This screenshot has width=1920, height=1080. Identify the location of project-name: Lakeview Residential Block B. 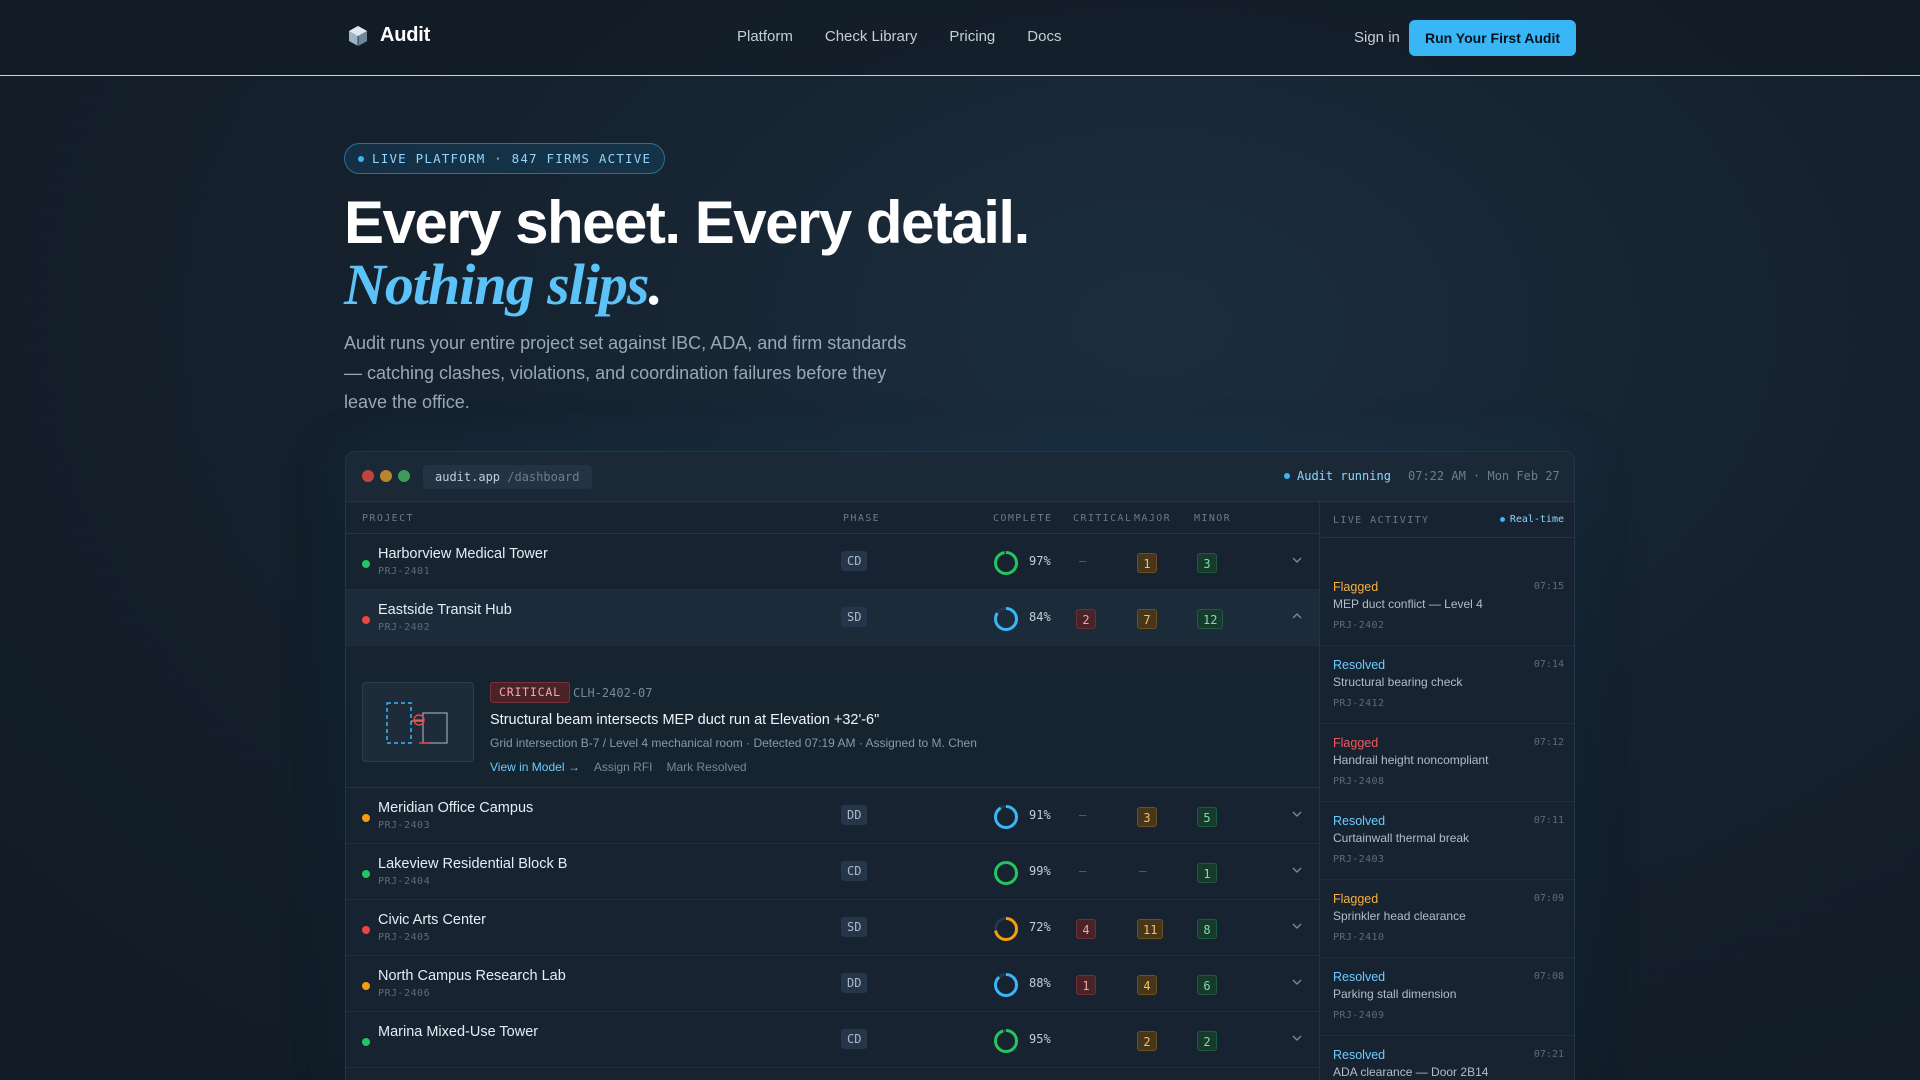
(473, 864).